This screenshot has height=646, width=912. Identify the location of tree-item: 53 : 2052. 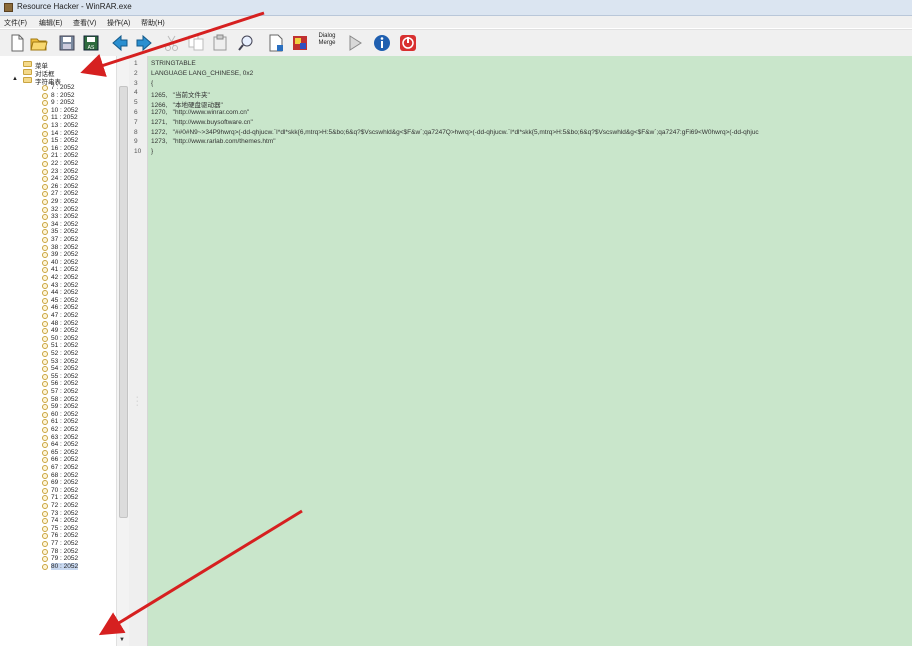
(64, 361).